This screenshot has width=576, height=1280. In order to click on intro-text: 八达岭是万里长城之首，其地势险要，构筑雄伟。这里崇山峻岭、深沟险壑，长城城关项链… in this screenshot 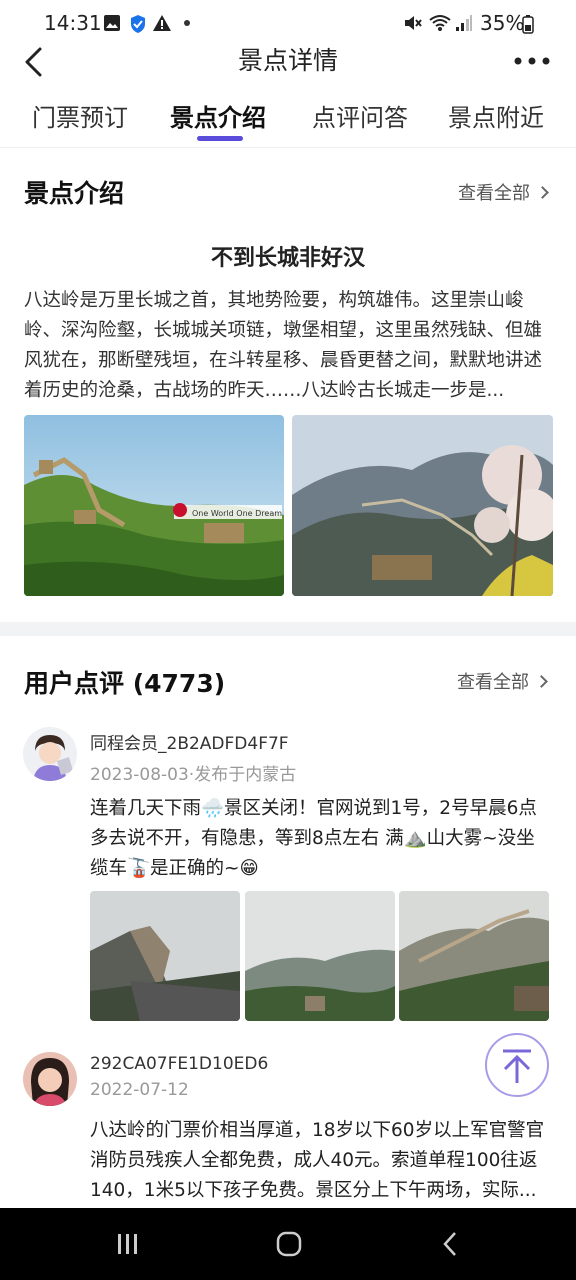, I will do `click(283, 345)`.